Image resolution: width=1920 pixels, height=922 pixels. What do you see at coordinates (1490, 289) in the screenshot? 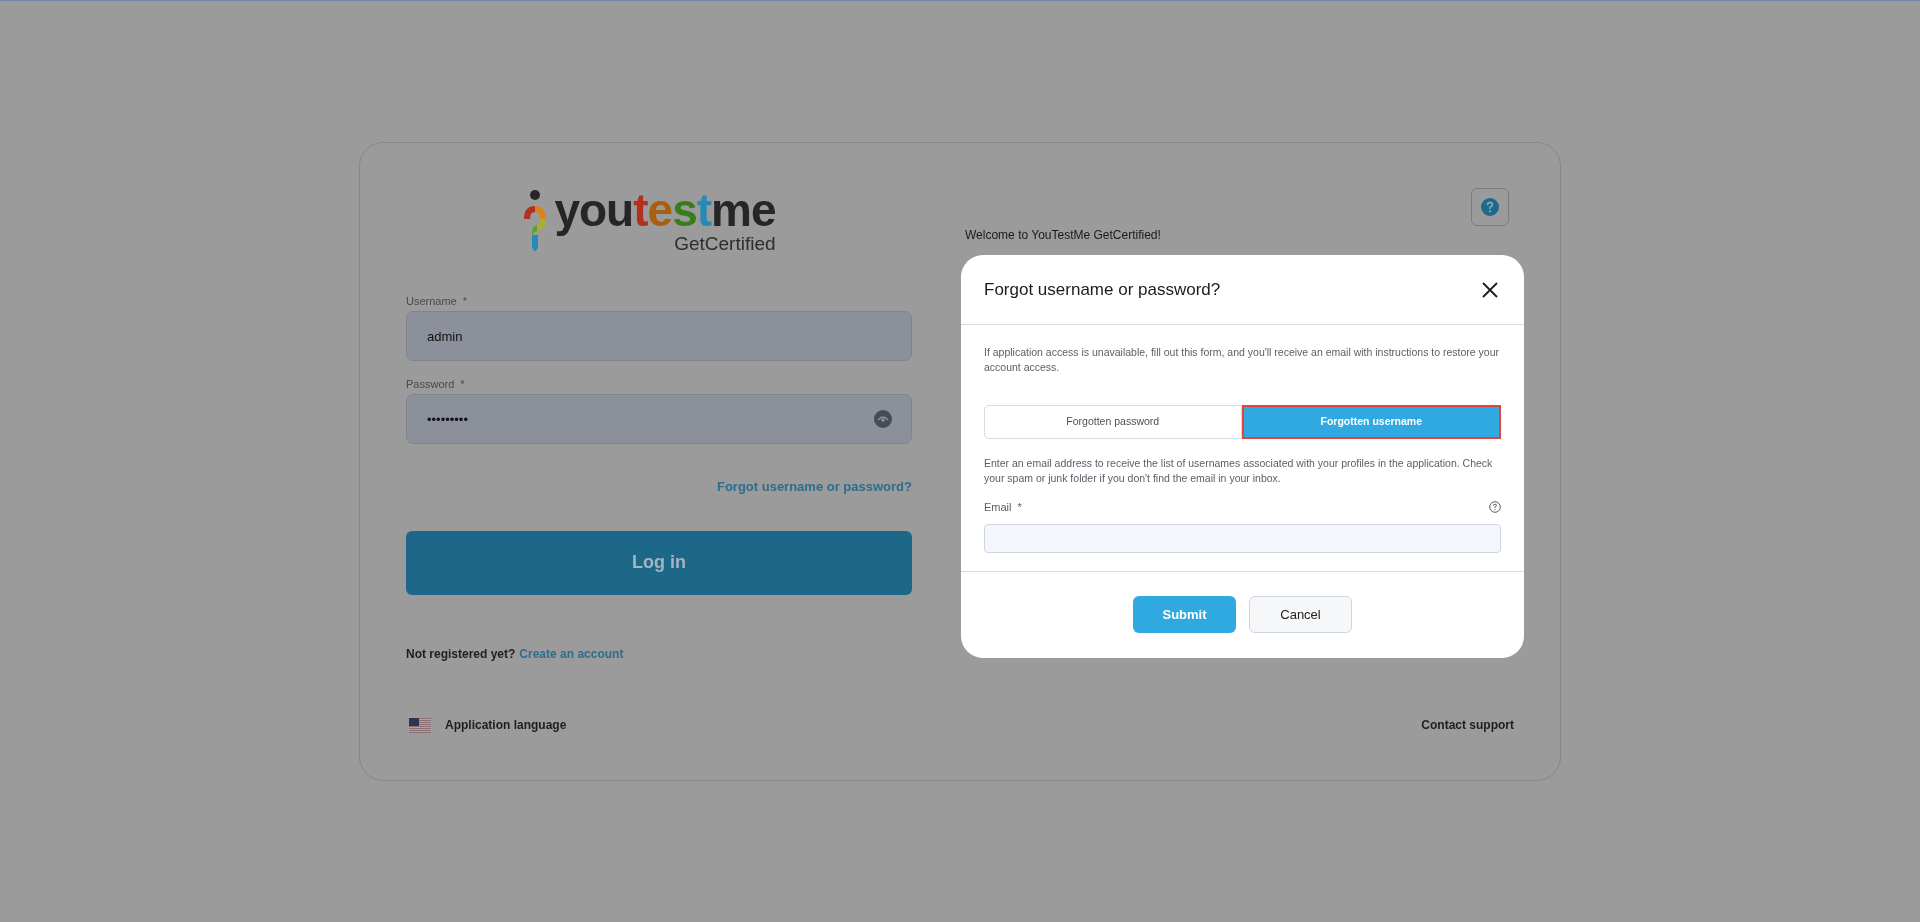
I see `close-icon` at bounding box center [1490, 289].